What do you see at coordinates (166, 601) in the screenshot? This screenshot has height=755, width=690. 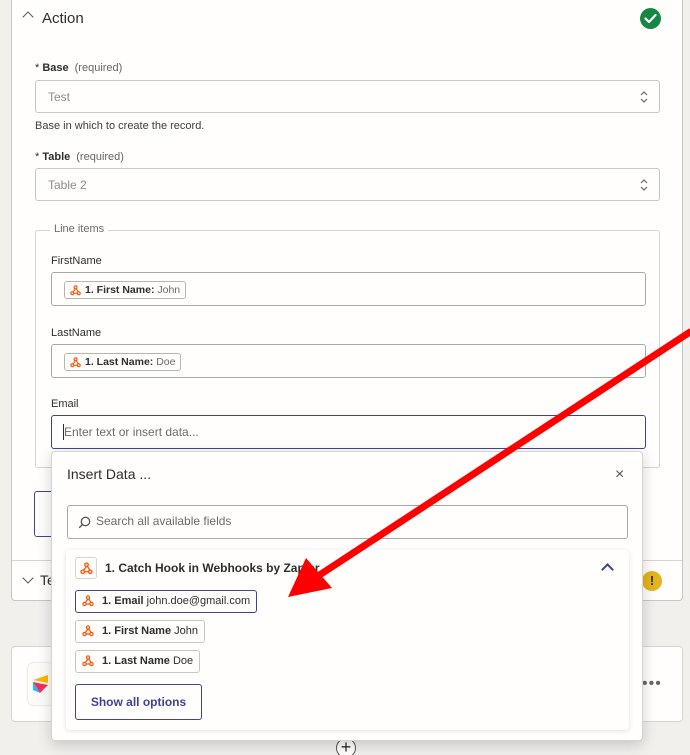 I see `option-email: 1. Email john.doe@gmail.com` at bounding box center [166, 601].